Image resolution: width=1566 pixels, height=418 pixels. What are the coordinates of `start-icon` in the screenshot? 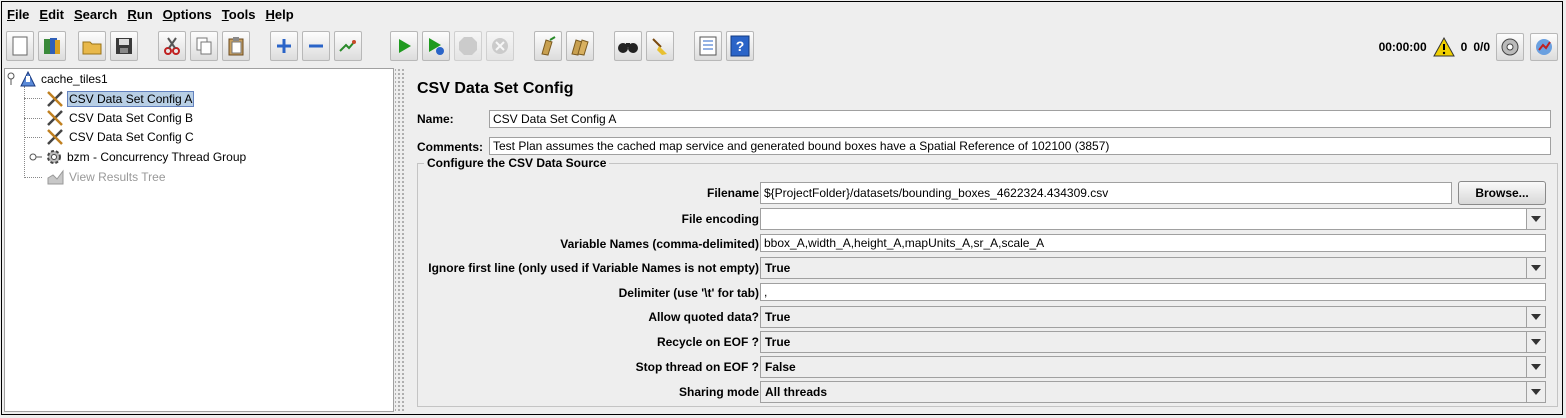 It's located at (405, 46).